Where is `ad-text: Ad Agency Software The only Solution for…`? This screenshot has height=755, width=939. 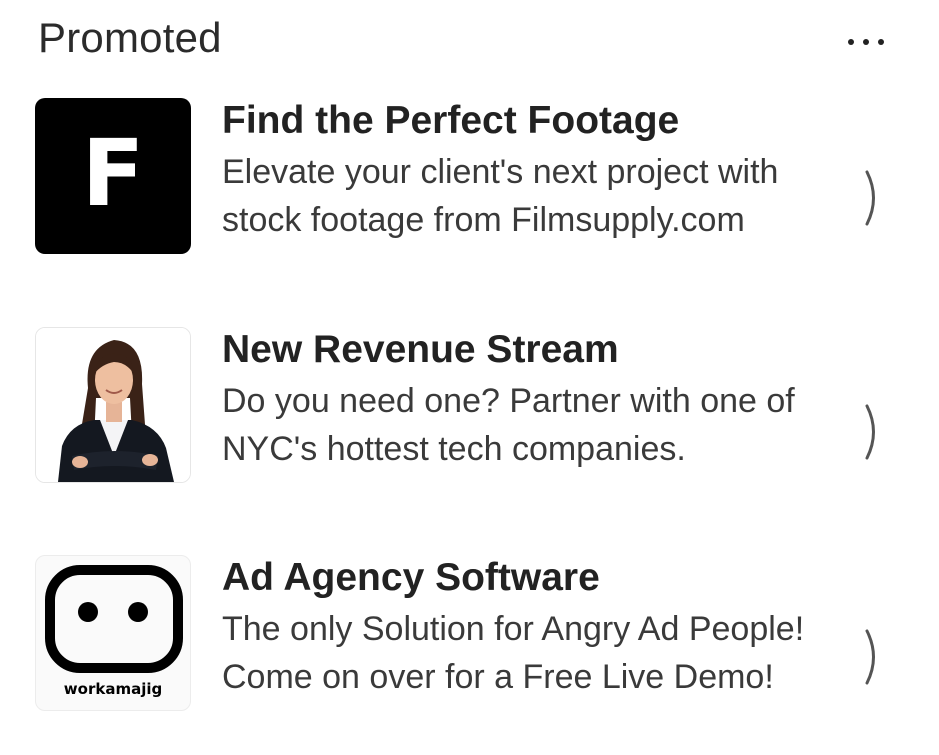 ad-text: Ad Agency Software The only Solution for… is located at coordinates (542, 627).